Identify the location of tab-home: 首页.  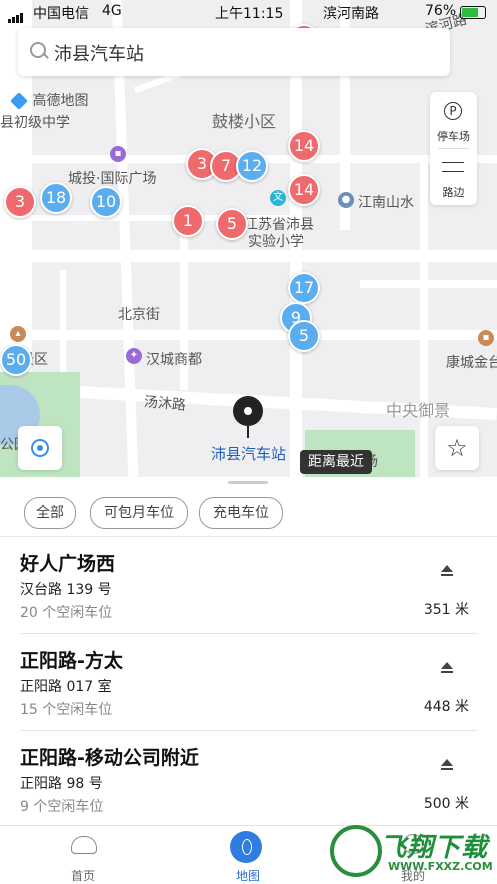
(83, 855).